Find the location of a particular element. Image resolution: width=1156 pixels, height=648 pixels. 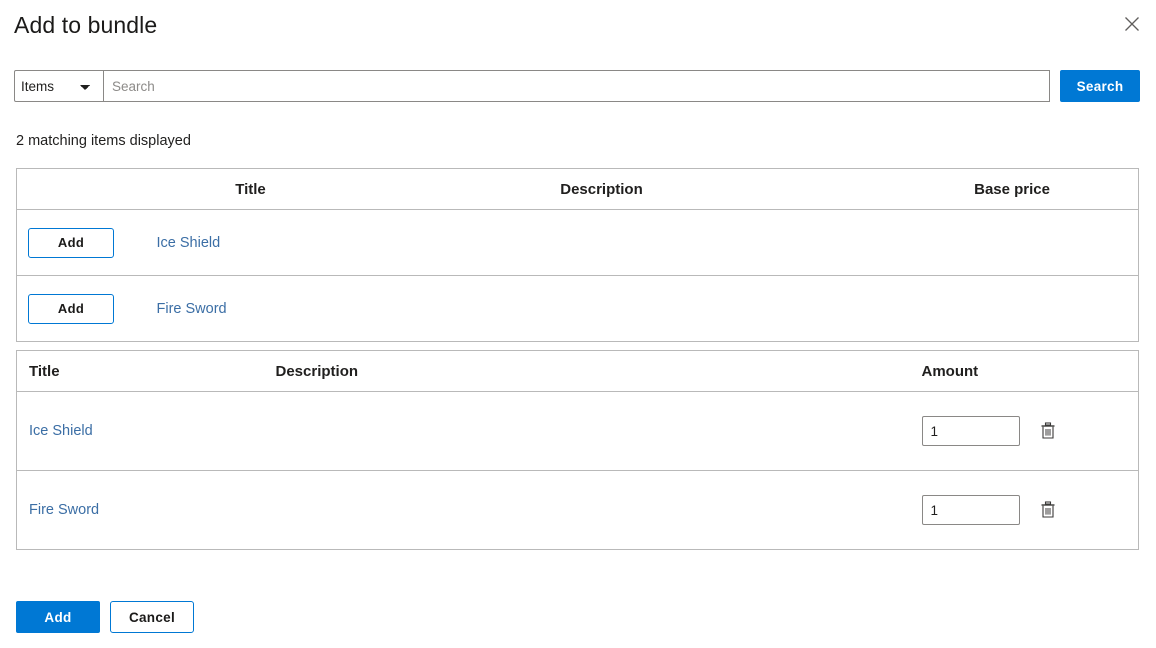

selected-header-description: Description is located at coordinates (576, 371).